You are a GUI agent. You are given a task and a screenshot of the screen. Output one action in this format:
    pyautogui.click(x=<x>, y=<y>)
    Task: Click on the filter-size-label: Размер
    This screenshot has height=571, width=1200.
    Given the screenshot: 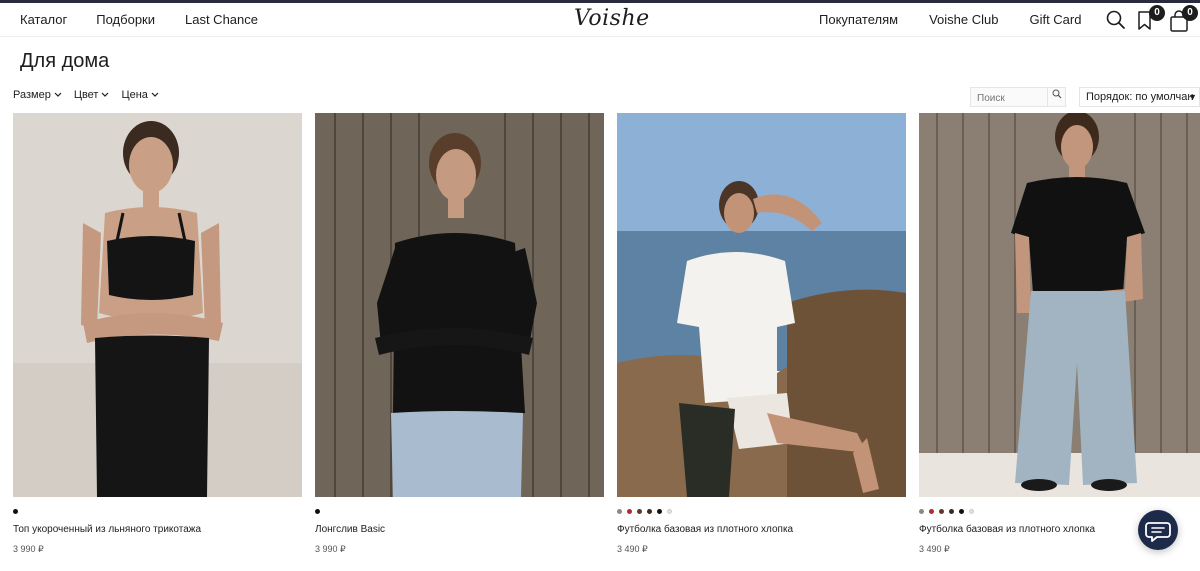 What is the action you would take?
    pyautogui.click(x=32, y=95)
    